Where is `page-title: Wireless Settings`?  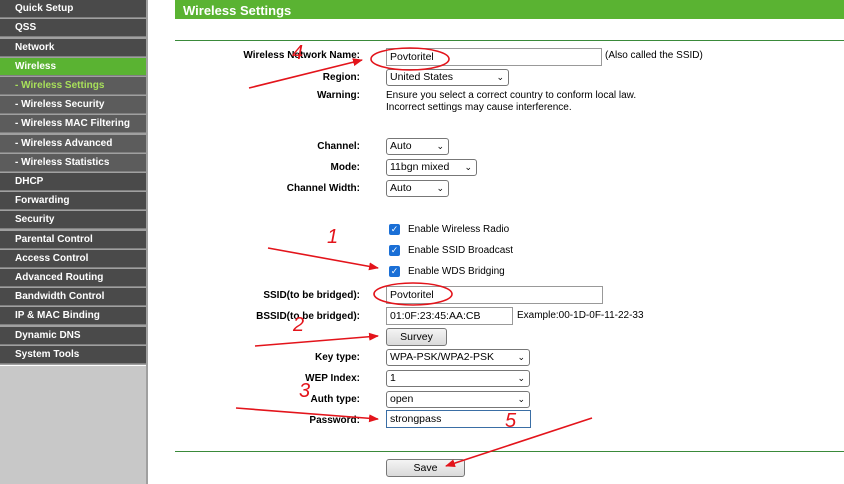 page-title: Wireless Settings is located at coordinates (509, 9).